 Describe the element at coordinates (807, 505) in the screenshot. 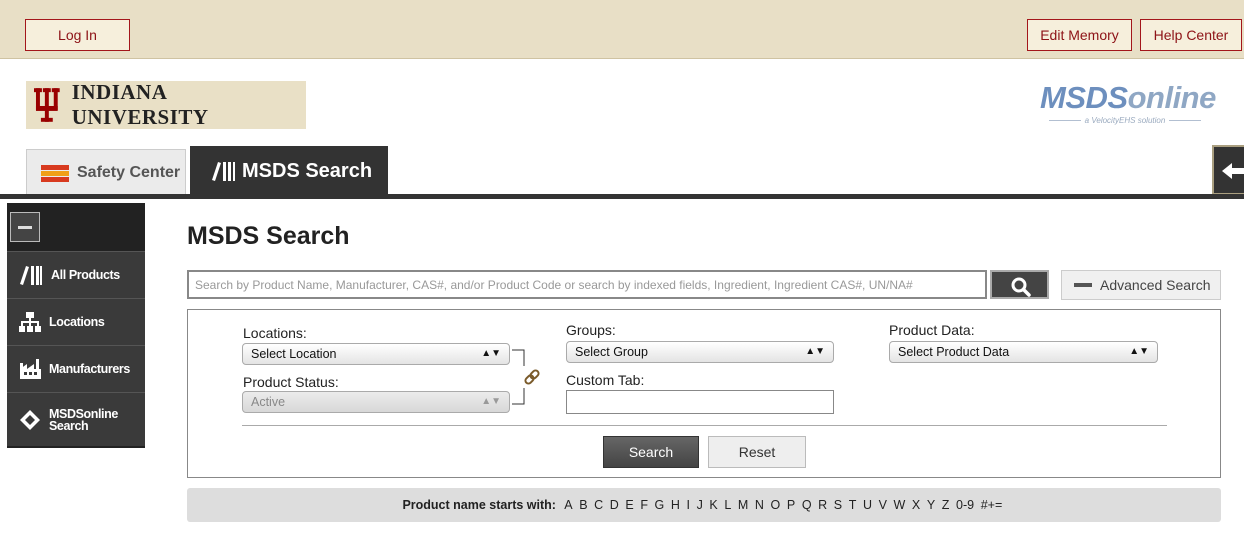

I see `alphabet-letter: Q` at that location.